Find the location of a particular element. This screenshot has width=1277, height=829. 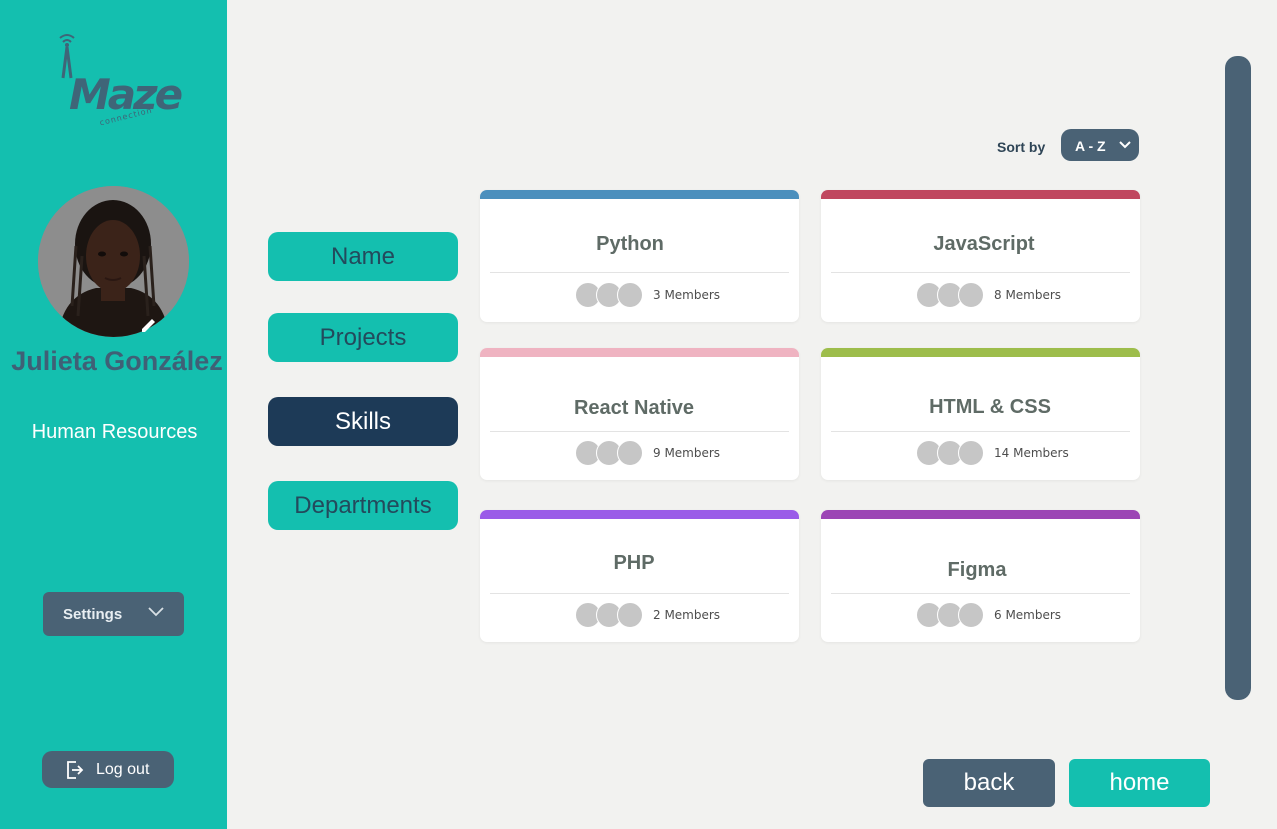

sort-label: Sort by is located at coordinates (1021, 147).